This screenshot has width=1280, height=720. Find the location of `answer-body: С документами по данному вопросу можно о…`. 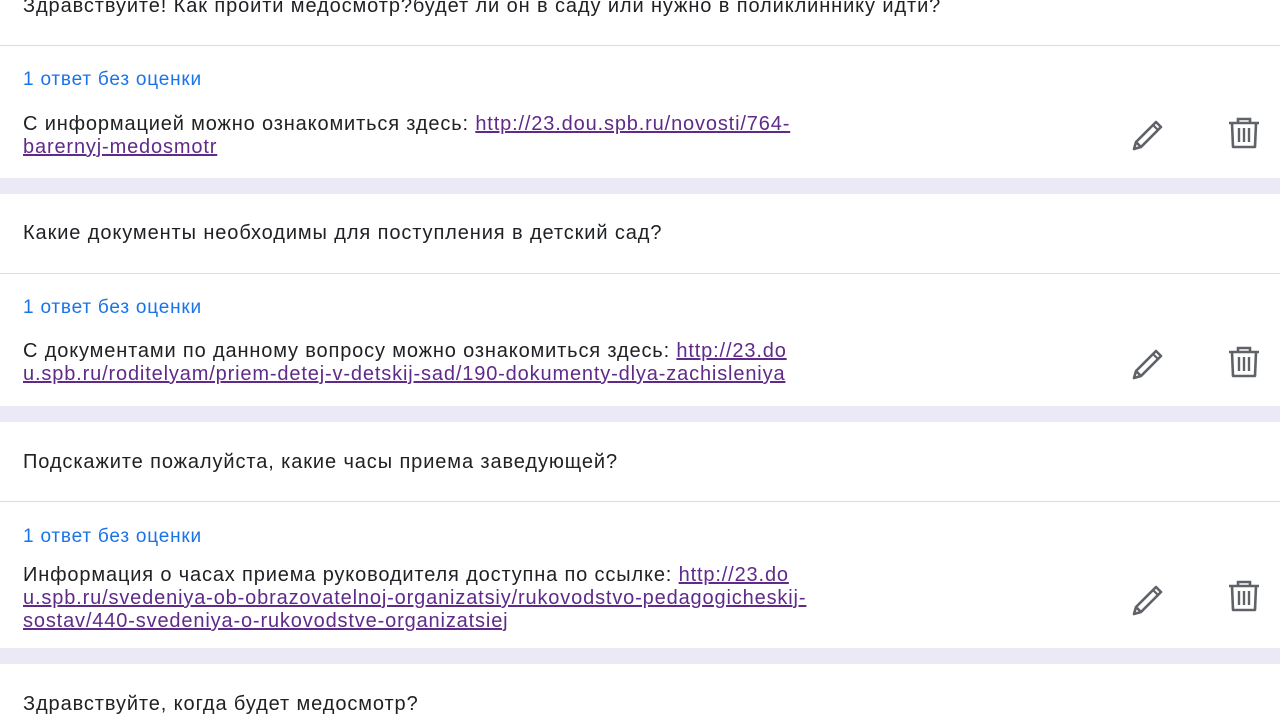

answer-body: С документами по данному вопросу можно о… is located at coordinates (350, 351).